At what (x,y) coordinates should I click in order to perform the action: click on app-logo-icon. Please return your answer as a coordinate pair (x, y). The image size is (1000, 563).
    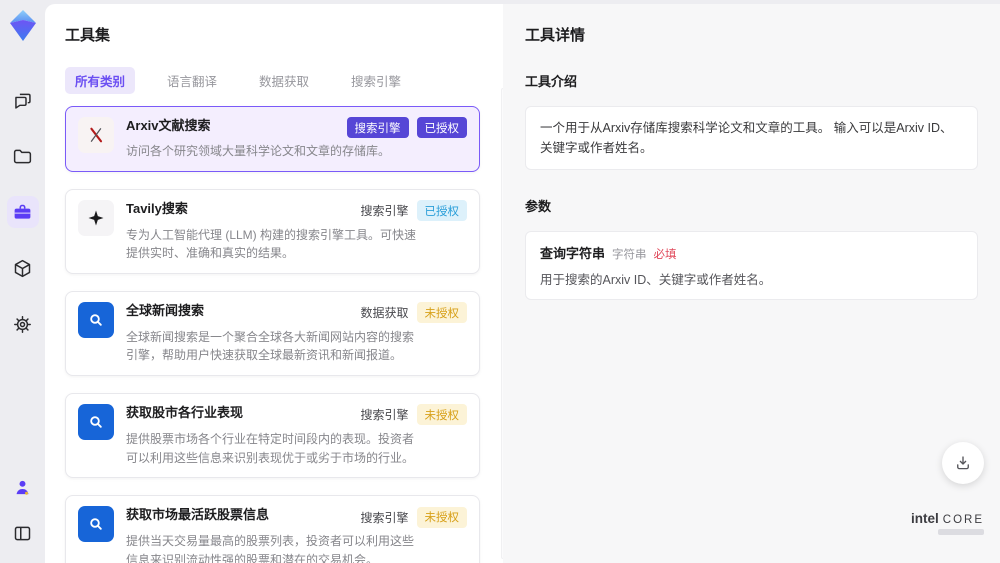
    Looking at the image, I should click on (23, 26).